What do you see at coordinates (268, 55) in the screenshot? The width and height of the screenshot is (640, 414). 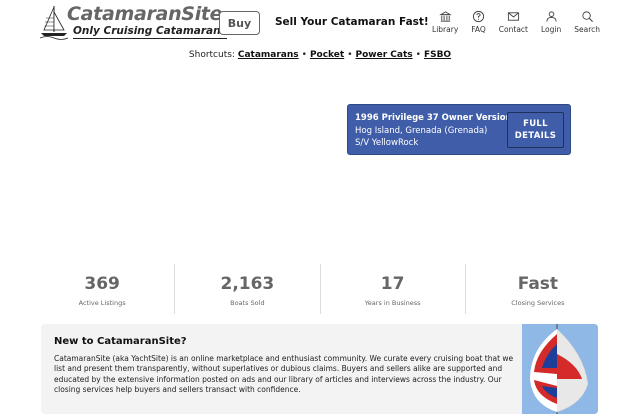 I see `shortcut-catamarans: Catamarans` at bounding box center [268, 55].